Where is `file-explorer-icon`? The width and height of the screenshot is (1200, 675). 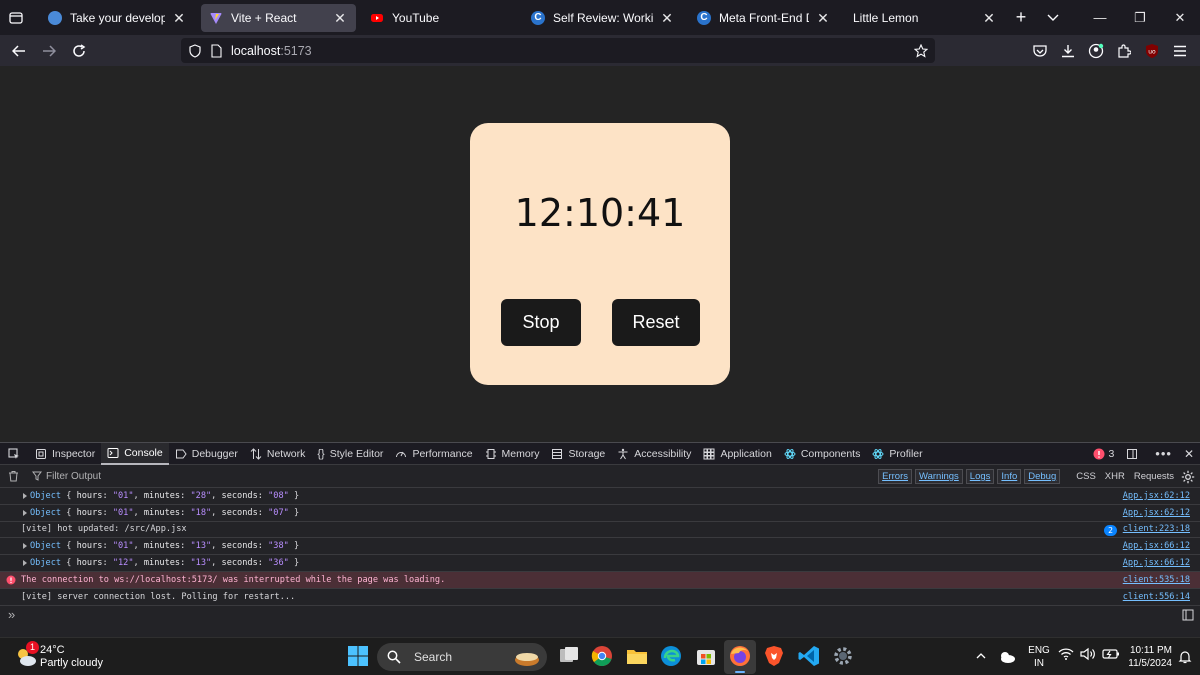 file-explorer-icon is located at coordinates (637, 656).